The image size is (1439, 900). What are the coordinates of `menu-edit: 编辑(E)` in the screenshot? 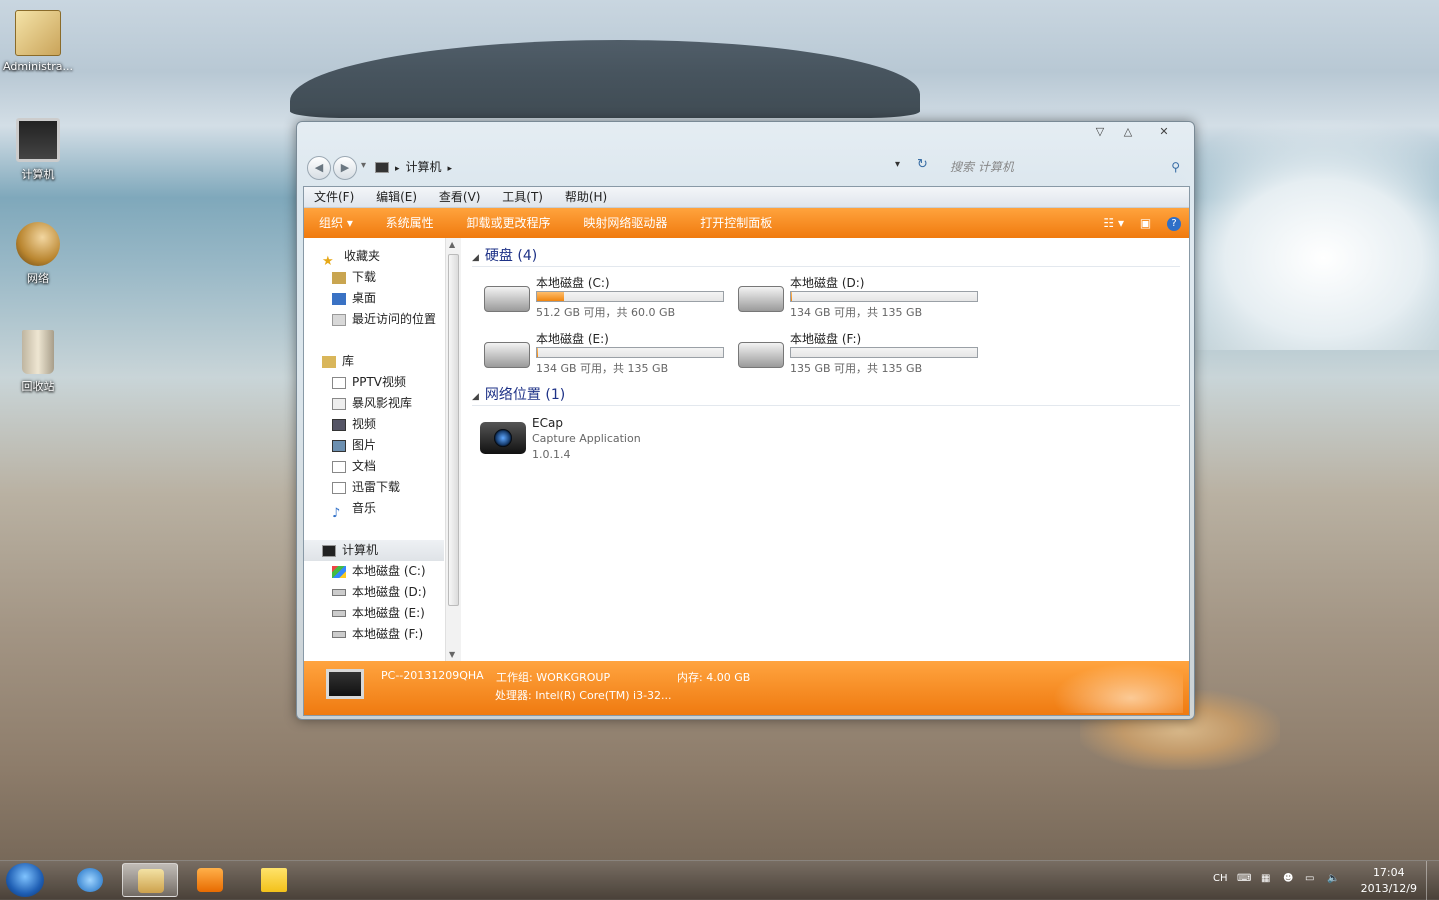 It's located at (395, 197).